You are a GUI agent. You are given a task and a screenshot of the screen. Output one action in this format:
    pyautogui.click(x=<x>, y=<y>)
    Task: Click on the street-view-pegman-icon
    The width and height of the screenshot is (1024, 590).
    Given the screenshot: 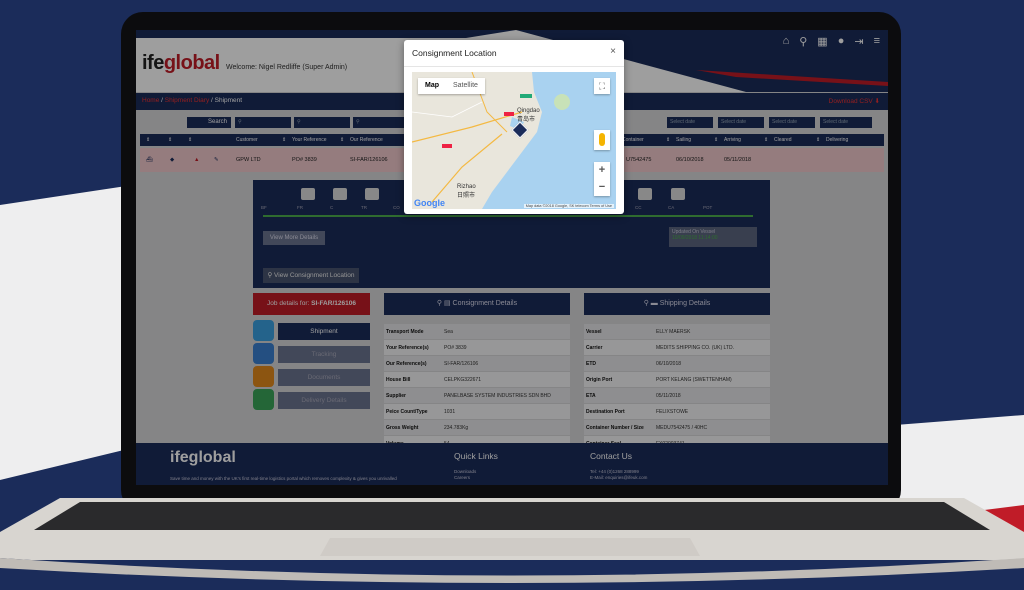 What is the action you would take?
    pyautogui.click(x=602, y=140)
    